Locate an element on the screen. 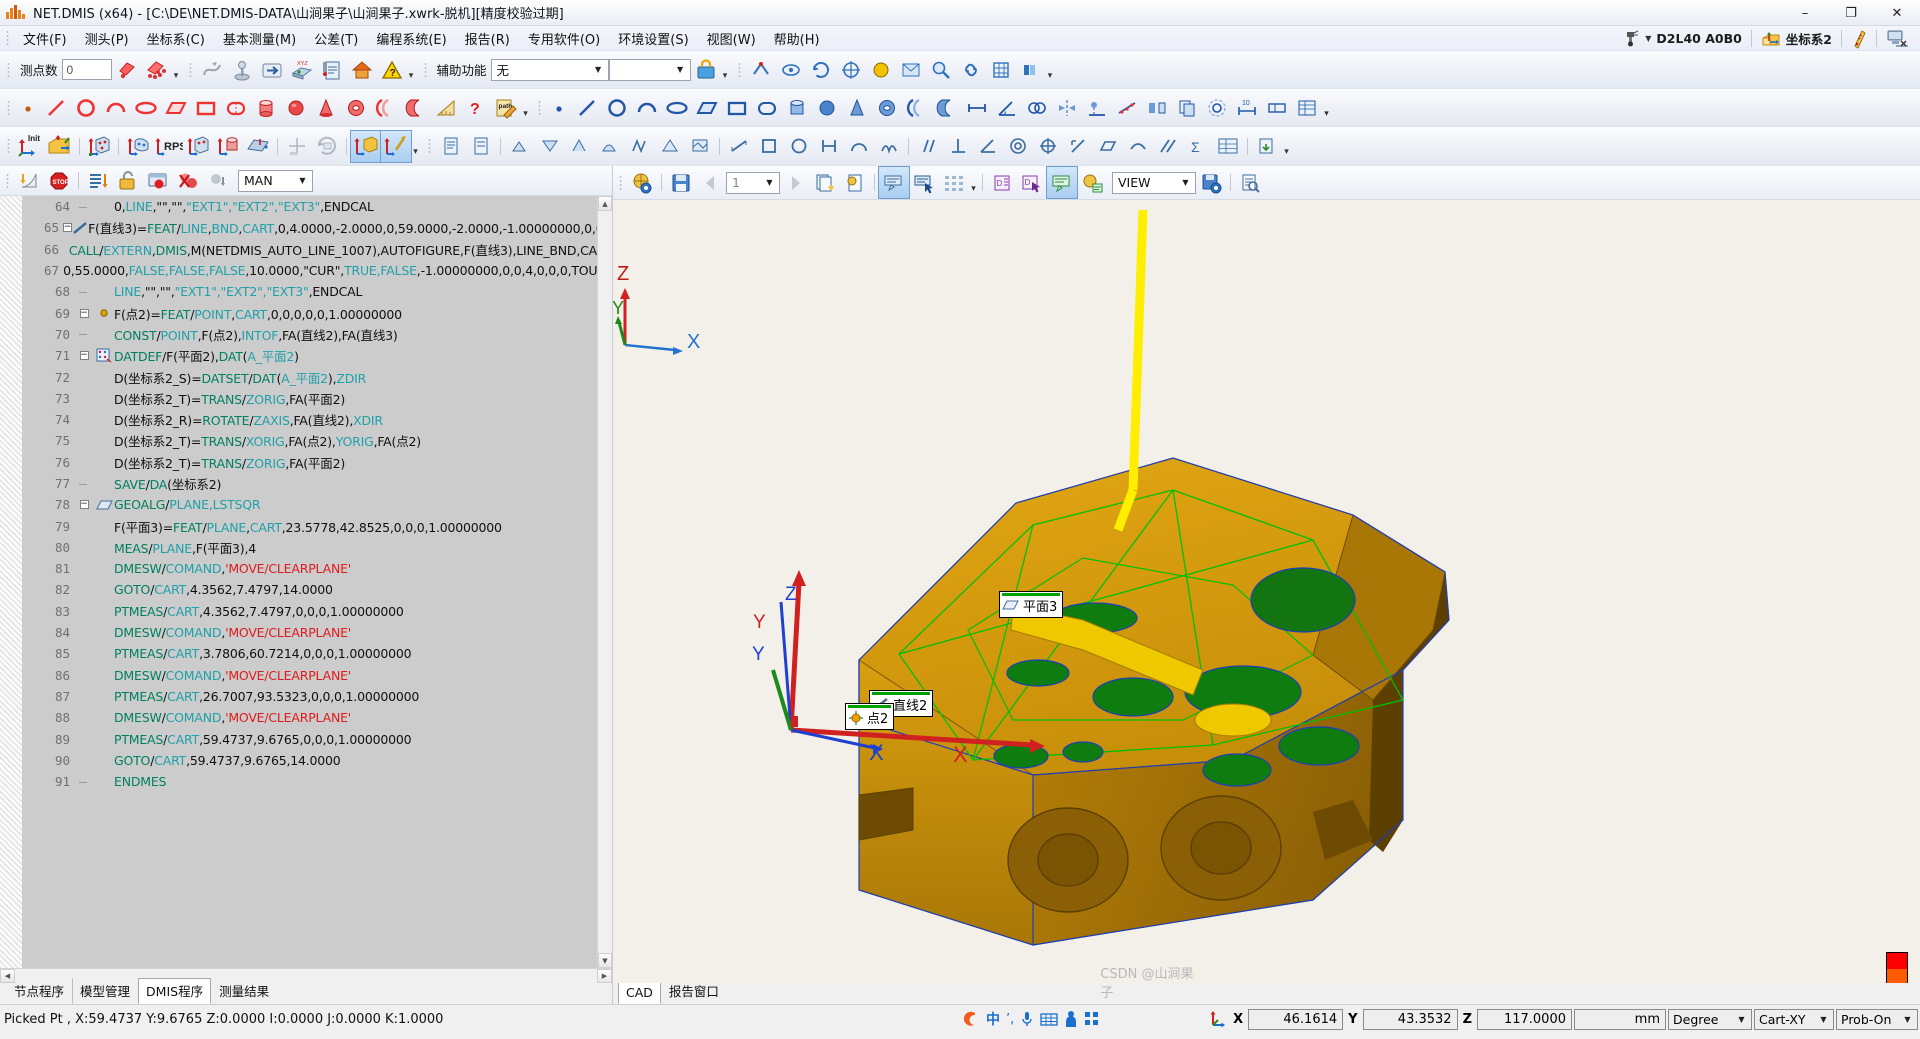 This screenshot has width=1920, height=1039. pick-label-icon is located at coordinates (924, 182).